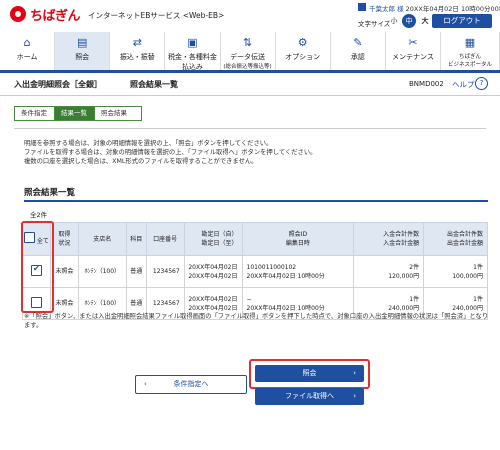 This screenshot has height=450, width=500. What do you see at coordinates (193, 51) in the screenshot?
I see `nav-tax: ▣ 税金・各種料金 払込み` at bounding box center [193, 51].